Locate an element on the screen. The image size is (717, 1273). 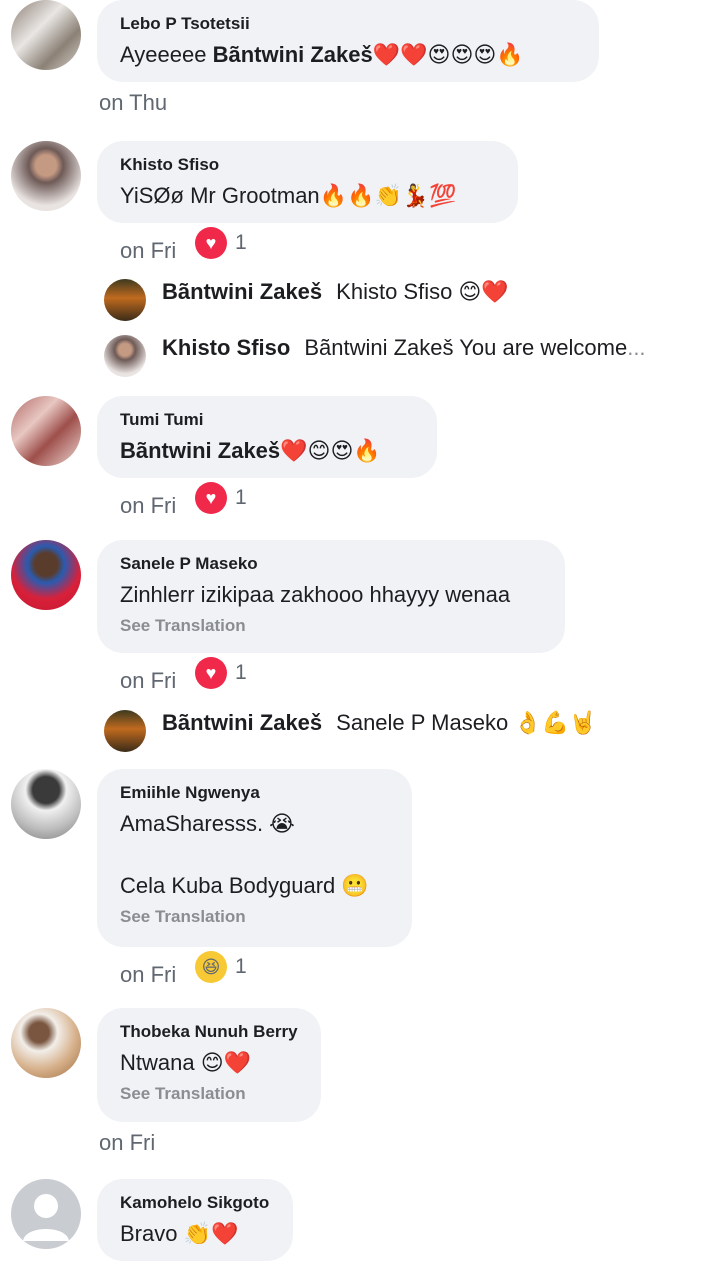
comment-author: Khisto Sfiso is located at coordinates (307, 165).